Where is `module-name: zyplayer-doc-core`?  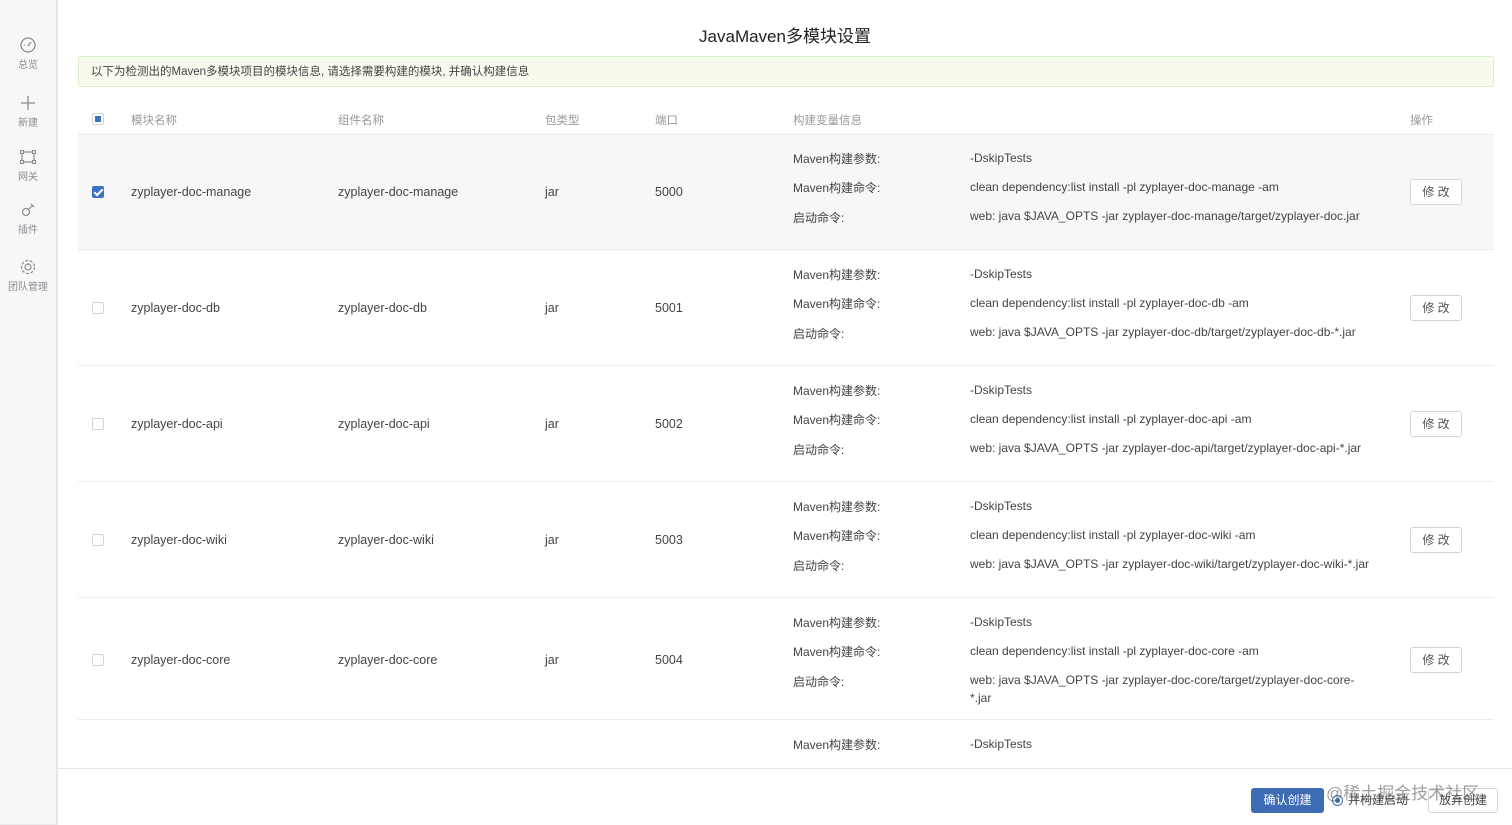 module-name: zyplayer-doc-core is located at coordinates (181, 660).